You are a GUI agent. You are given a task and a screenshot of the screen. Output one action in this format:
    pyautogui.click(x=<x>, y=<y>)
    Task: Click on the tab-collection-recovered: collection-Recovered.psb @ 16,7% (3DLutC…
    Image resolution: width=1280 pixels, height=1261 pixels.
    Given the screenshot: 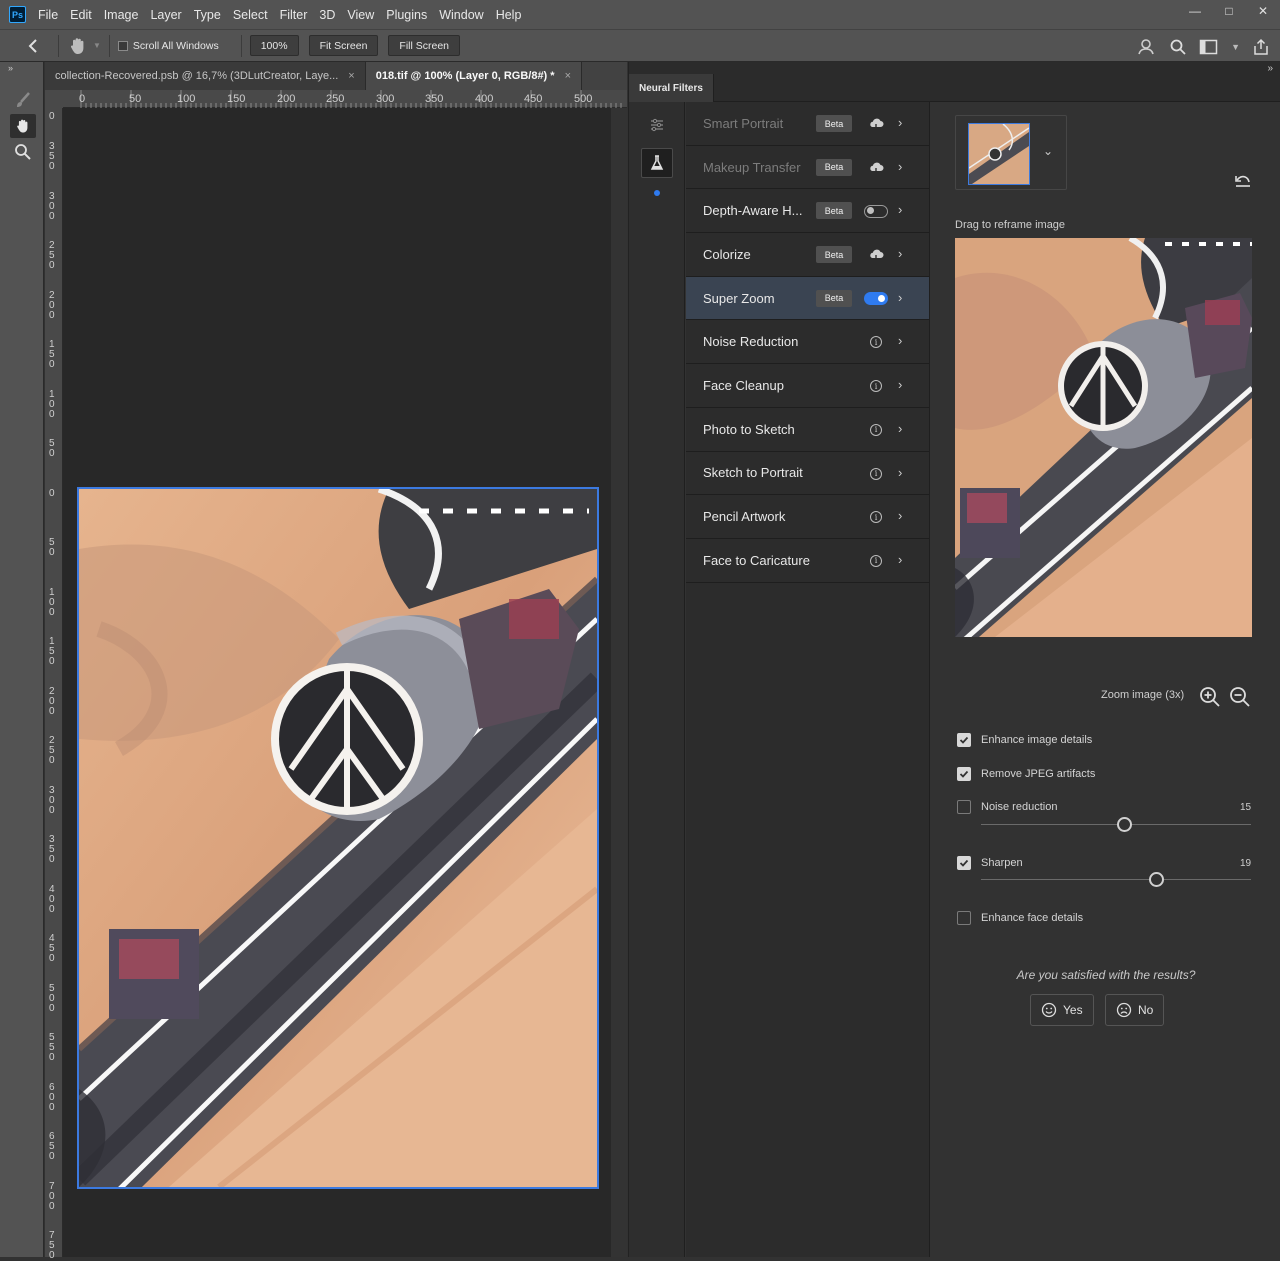 What is the action you would take?
    pyautogui.click(x=205, y=76)
    